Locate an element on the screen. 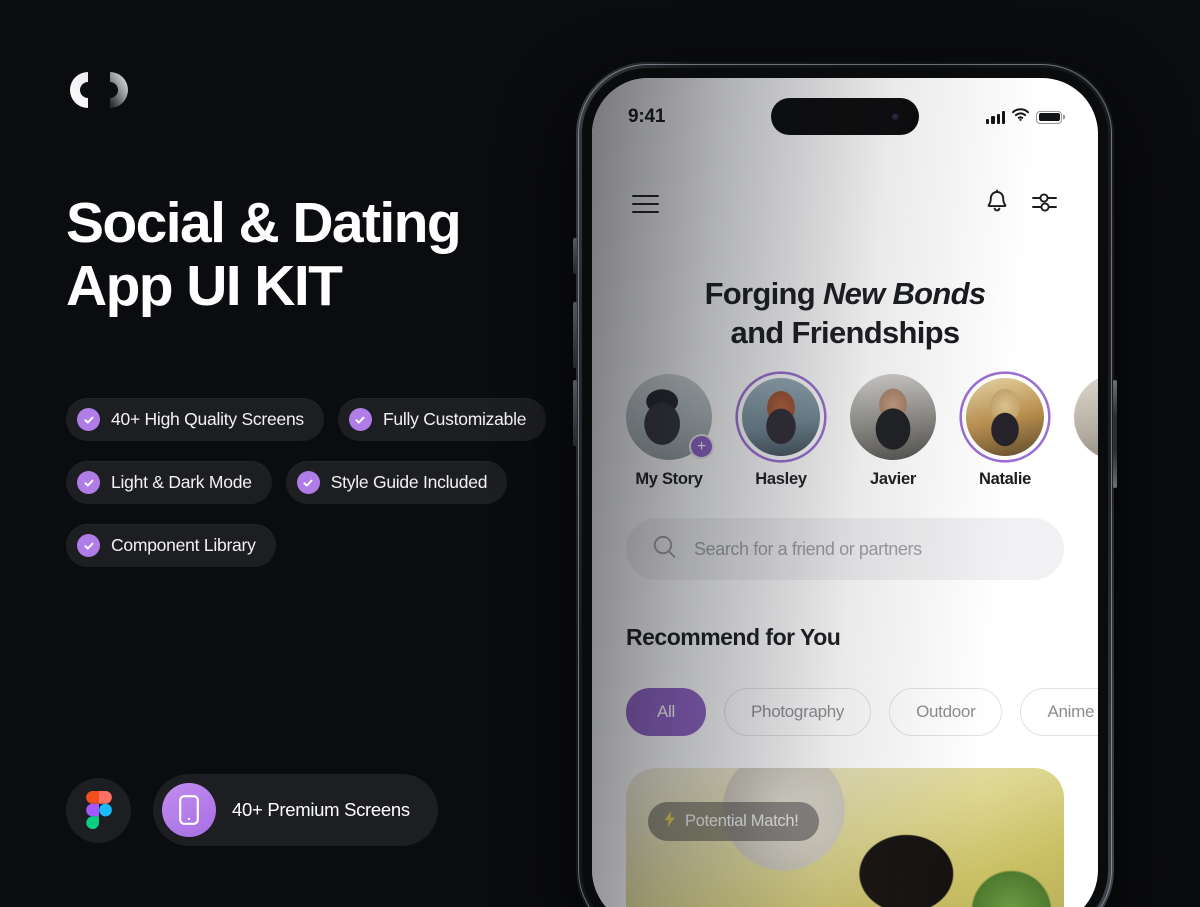 Image resolution: width=1200 pixels, height=907 pixels. match-card: Potential Match! is located at coordinates (845, 837).